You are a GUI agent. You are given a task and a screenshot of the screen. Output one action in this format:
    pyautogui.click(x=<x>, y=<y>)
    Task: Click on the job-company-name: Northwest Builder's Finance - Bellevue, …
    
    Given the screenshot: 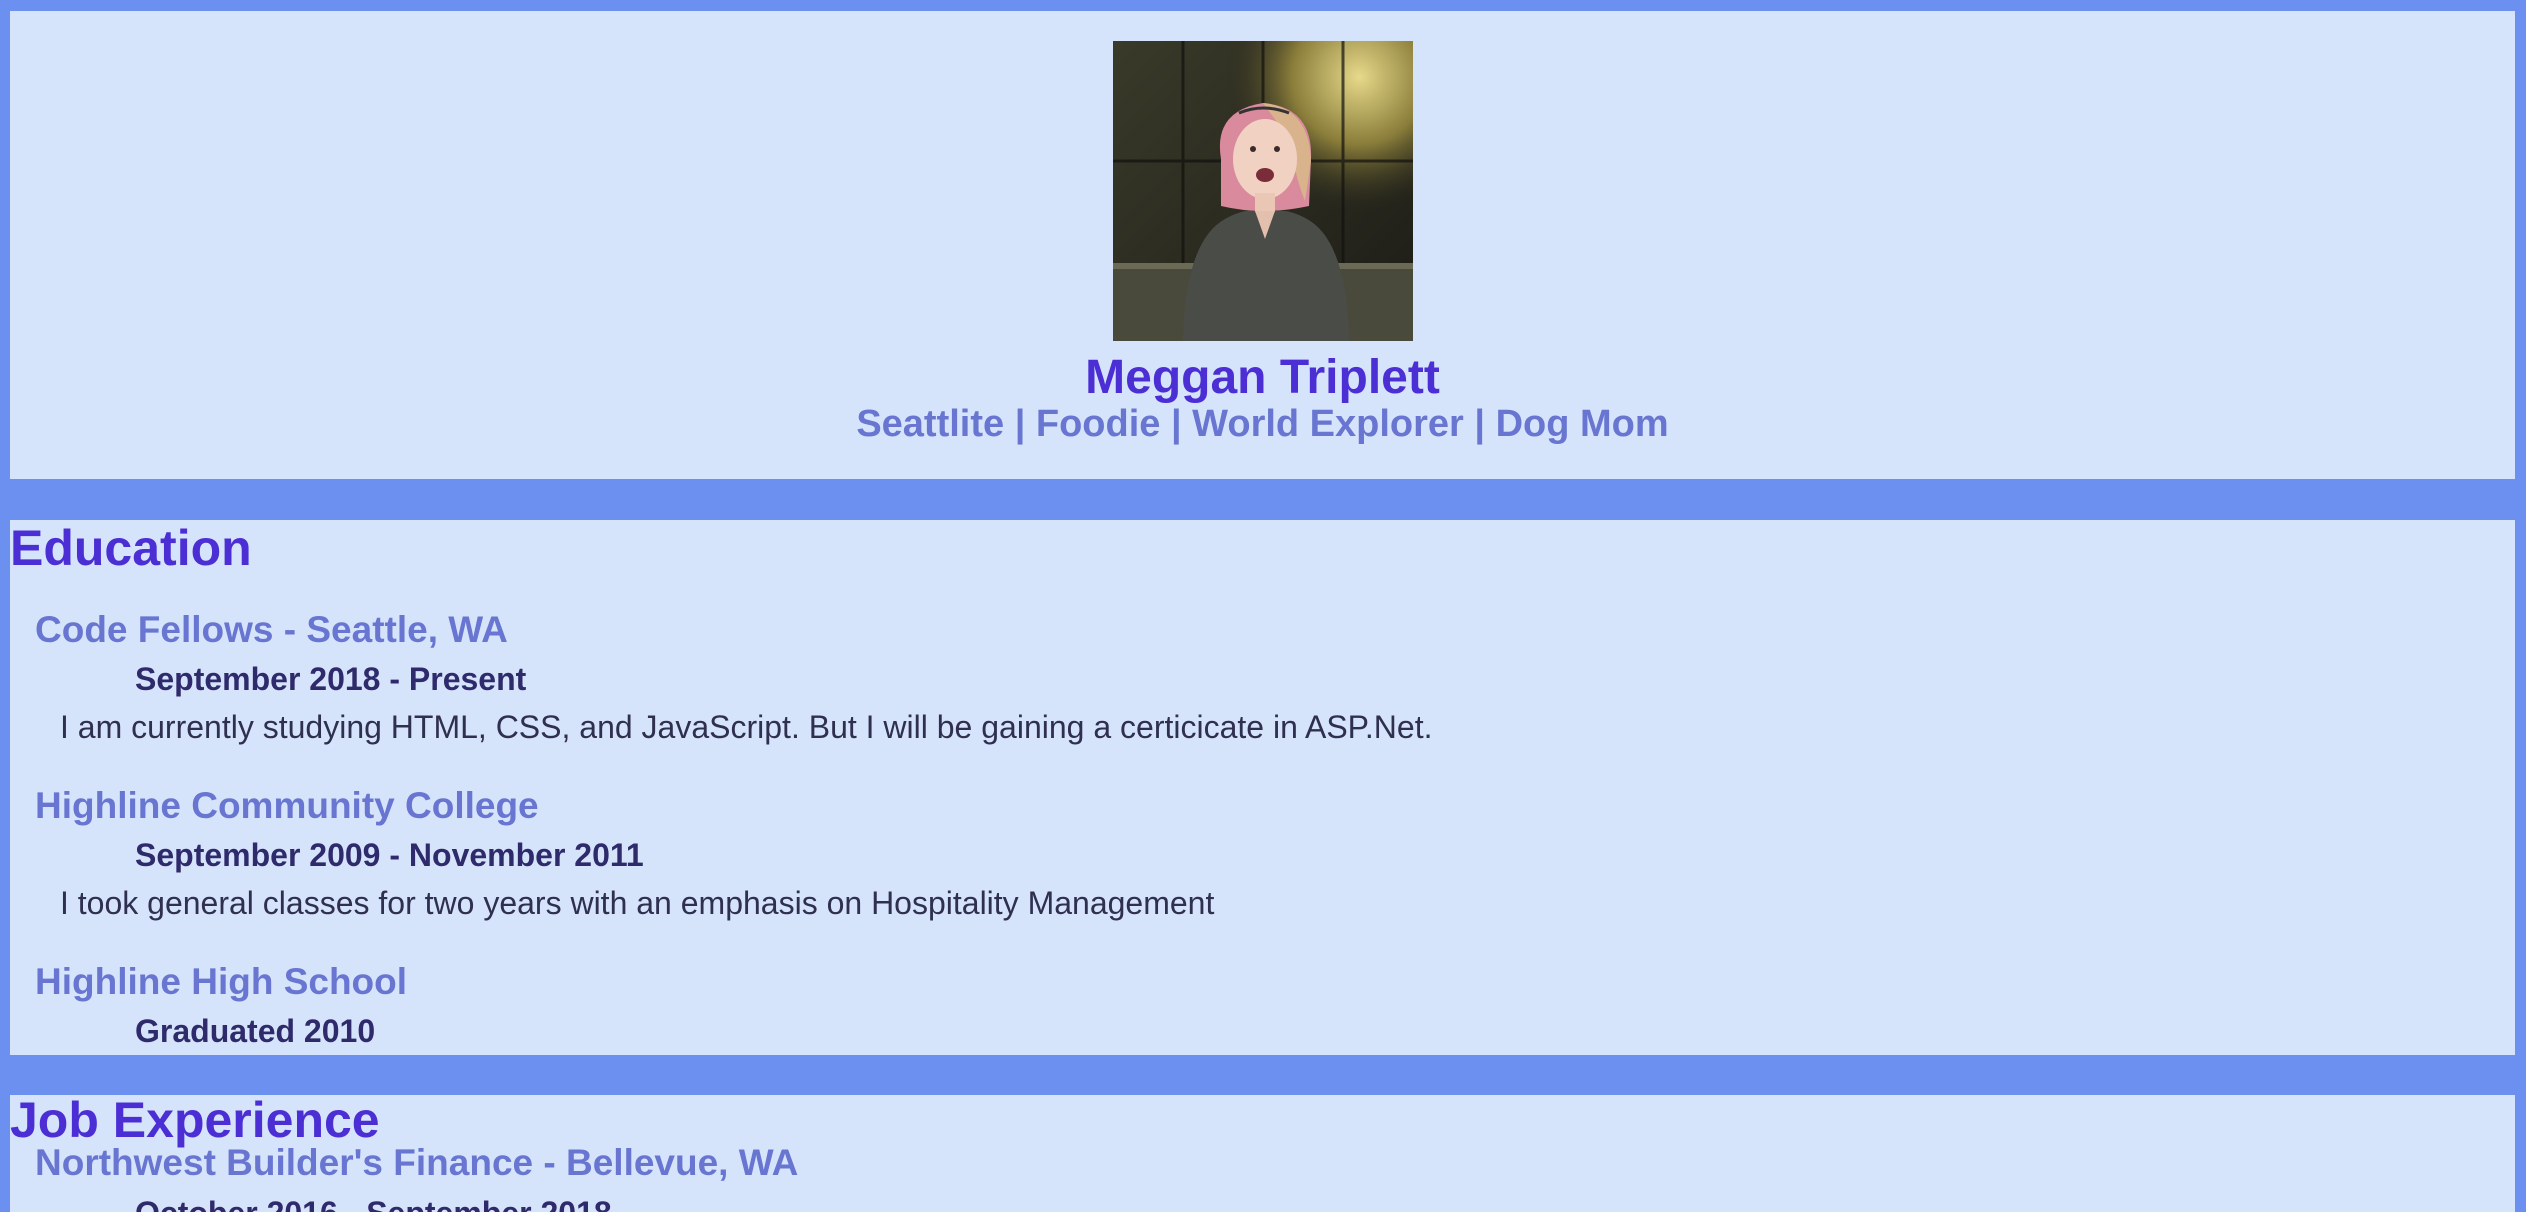 What is the action you would take?
    pyautogui.click(x=417, y=1162)
    